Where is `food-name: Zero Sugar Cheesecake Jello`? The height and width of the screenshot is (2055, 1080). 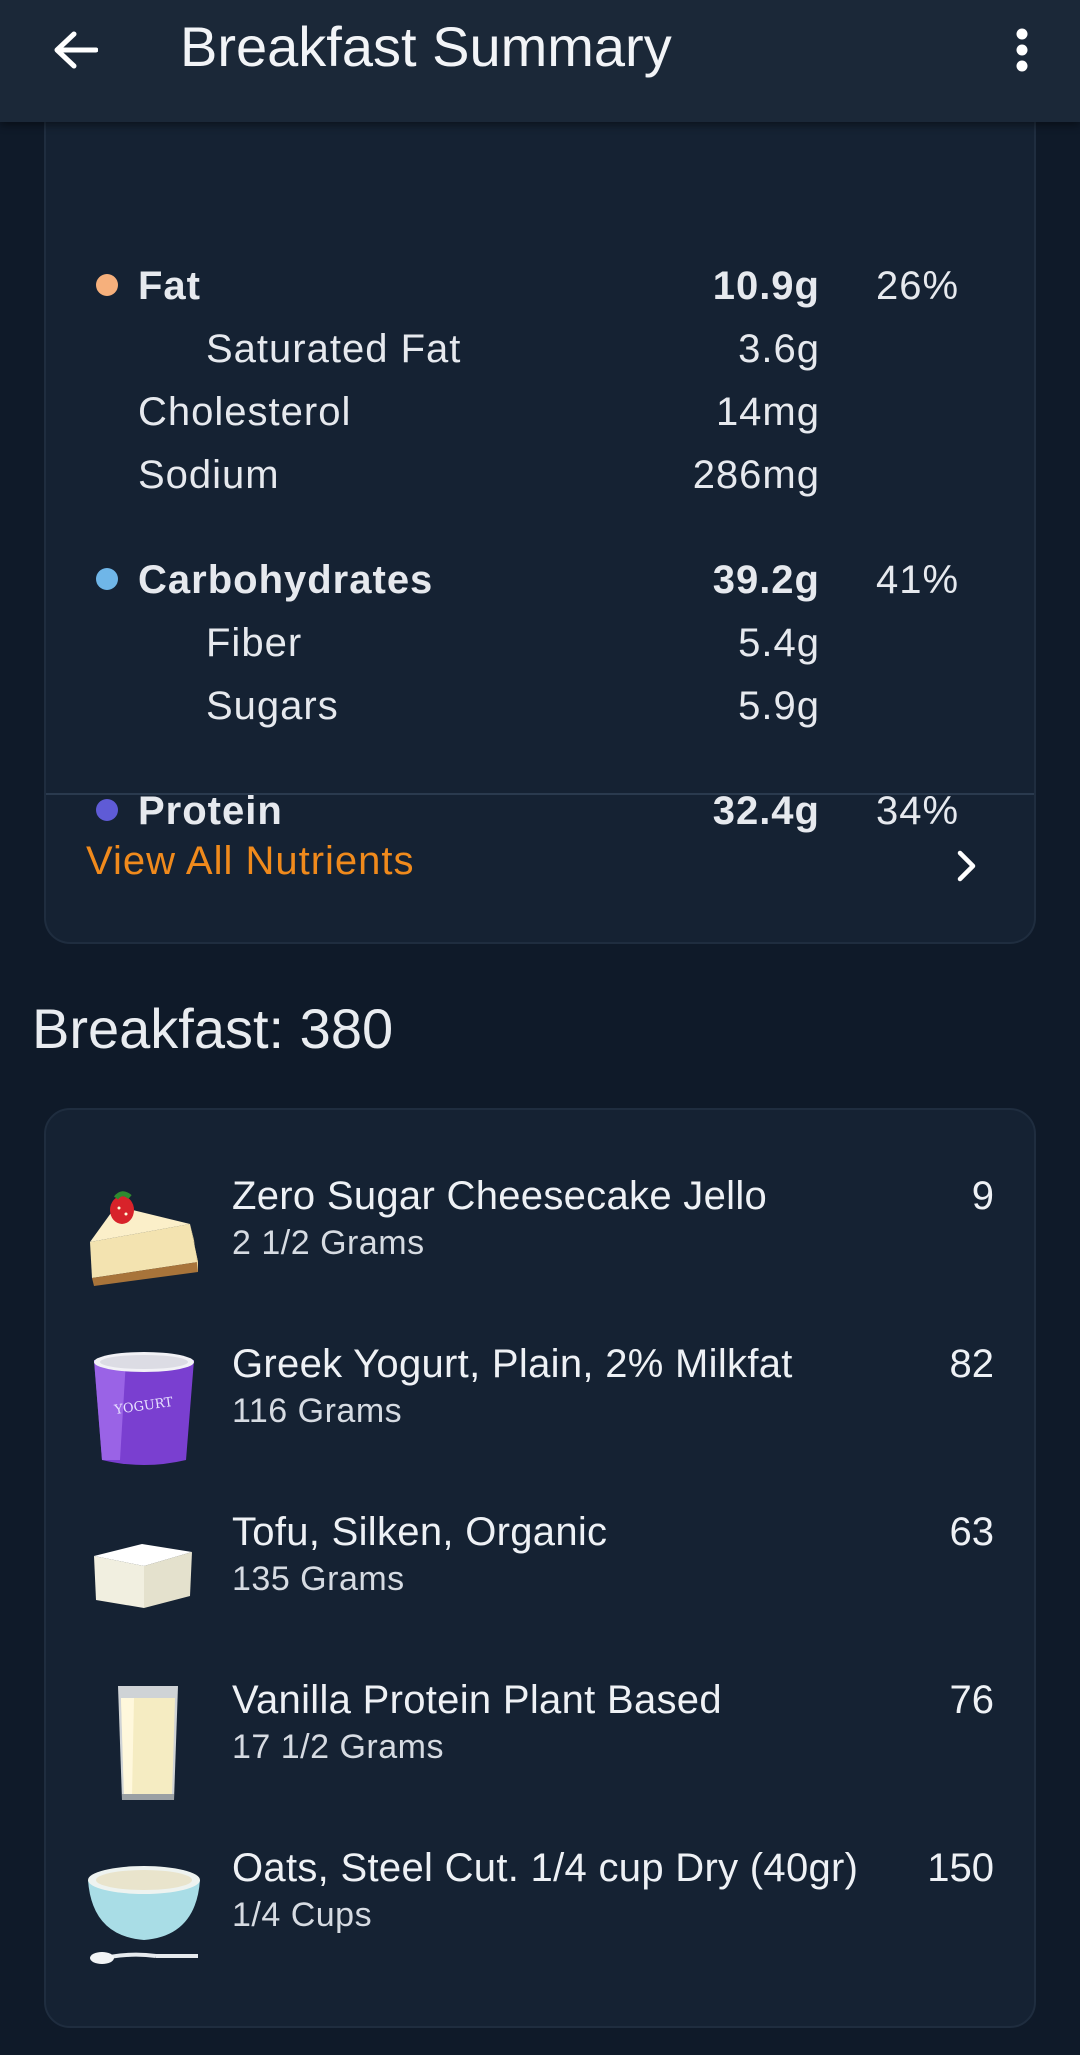 food-name: Zero Sugar Cheesecake Jello is located at coordinates (500, 1196).